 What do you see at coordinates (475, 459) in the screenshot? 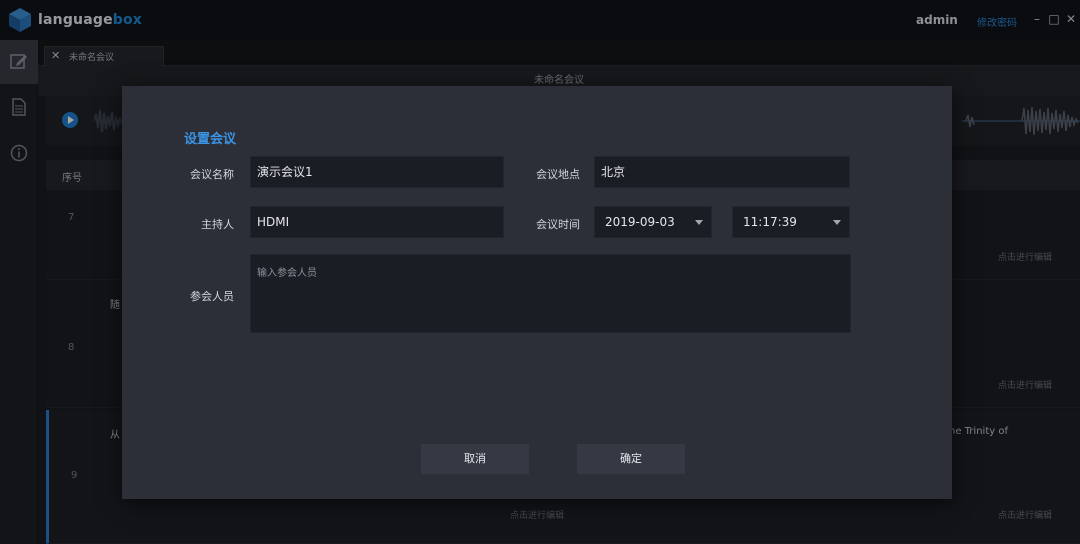
I see `cancel-button: 取消` at bounding box center [475, 459].